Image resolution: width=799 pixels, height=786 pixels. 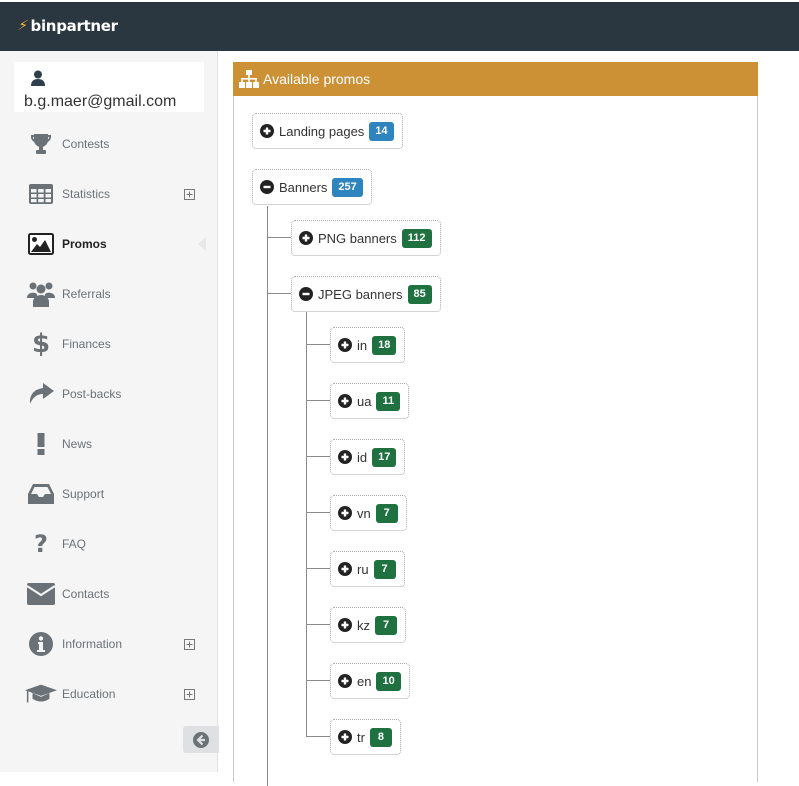 I want to click on user-icon, so click(x=38, y=78).